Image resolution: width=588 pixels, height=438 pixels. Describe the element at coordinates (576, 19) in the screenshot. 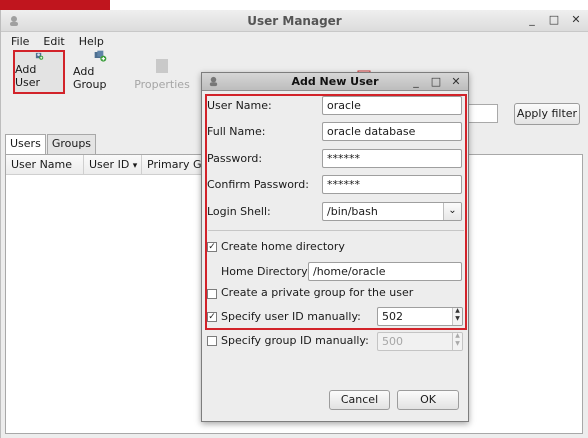

I see `close-icon: ✕` at that location.